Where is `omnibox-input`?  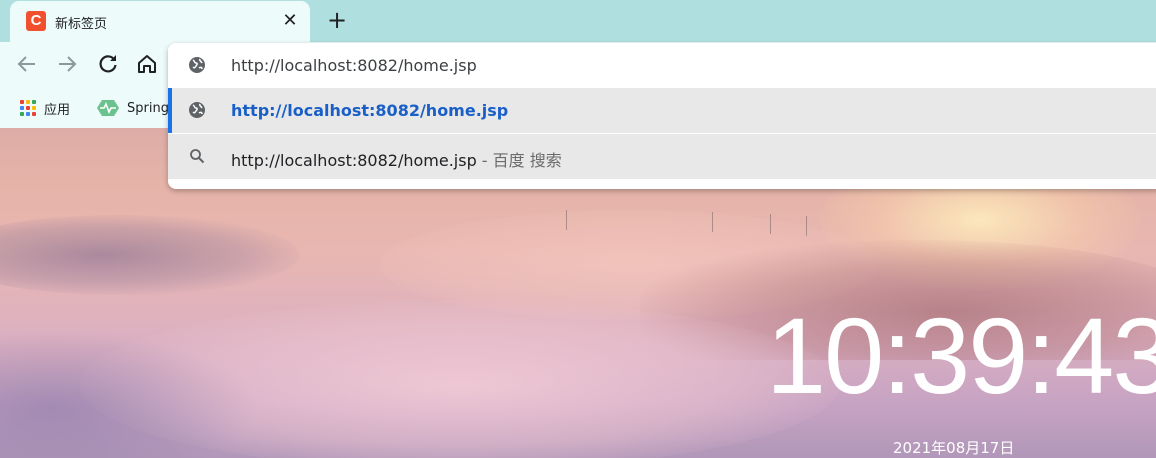 omnibox-input is located at coordinates (631, 65).